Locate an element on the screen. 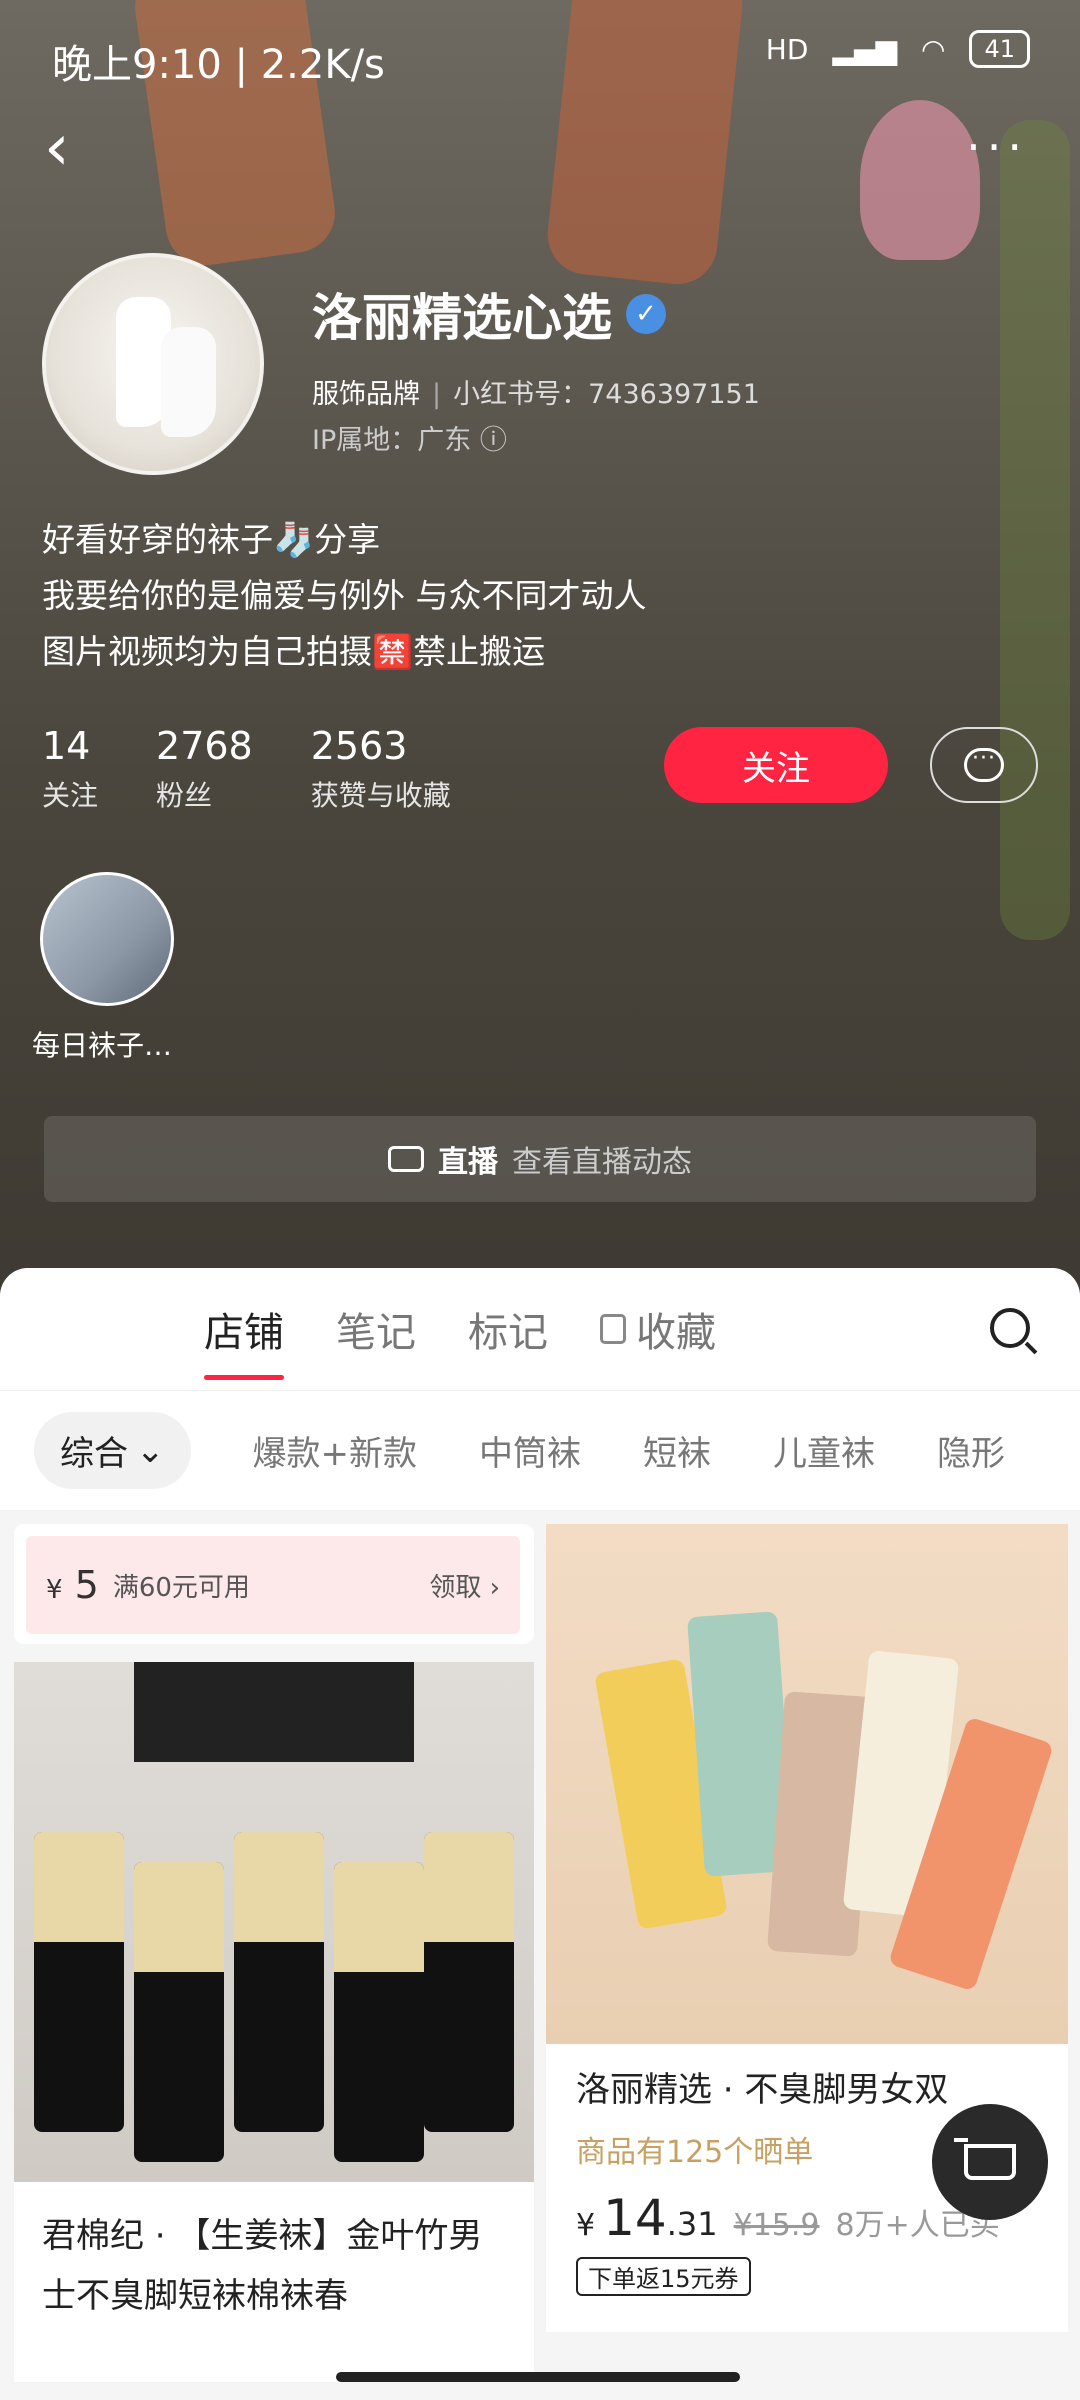  network-label: HD is located at coordinates (787, 49).